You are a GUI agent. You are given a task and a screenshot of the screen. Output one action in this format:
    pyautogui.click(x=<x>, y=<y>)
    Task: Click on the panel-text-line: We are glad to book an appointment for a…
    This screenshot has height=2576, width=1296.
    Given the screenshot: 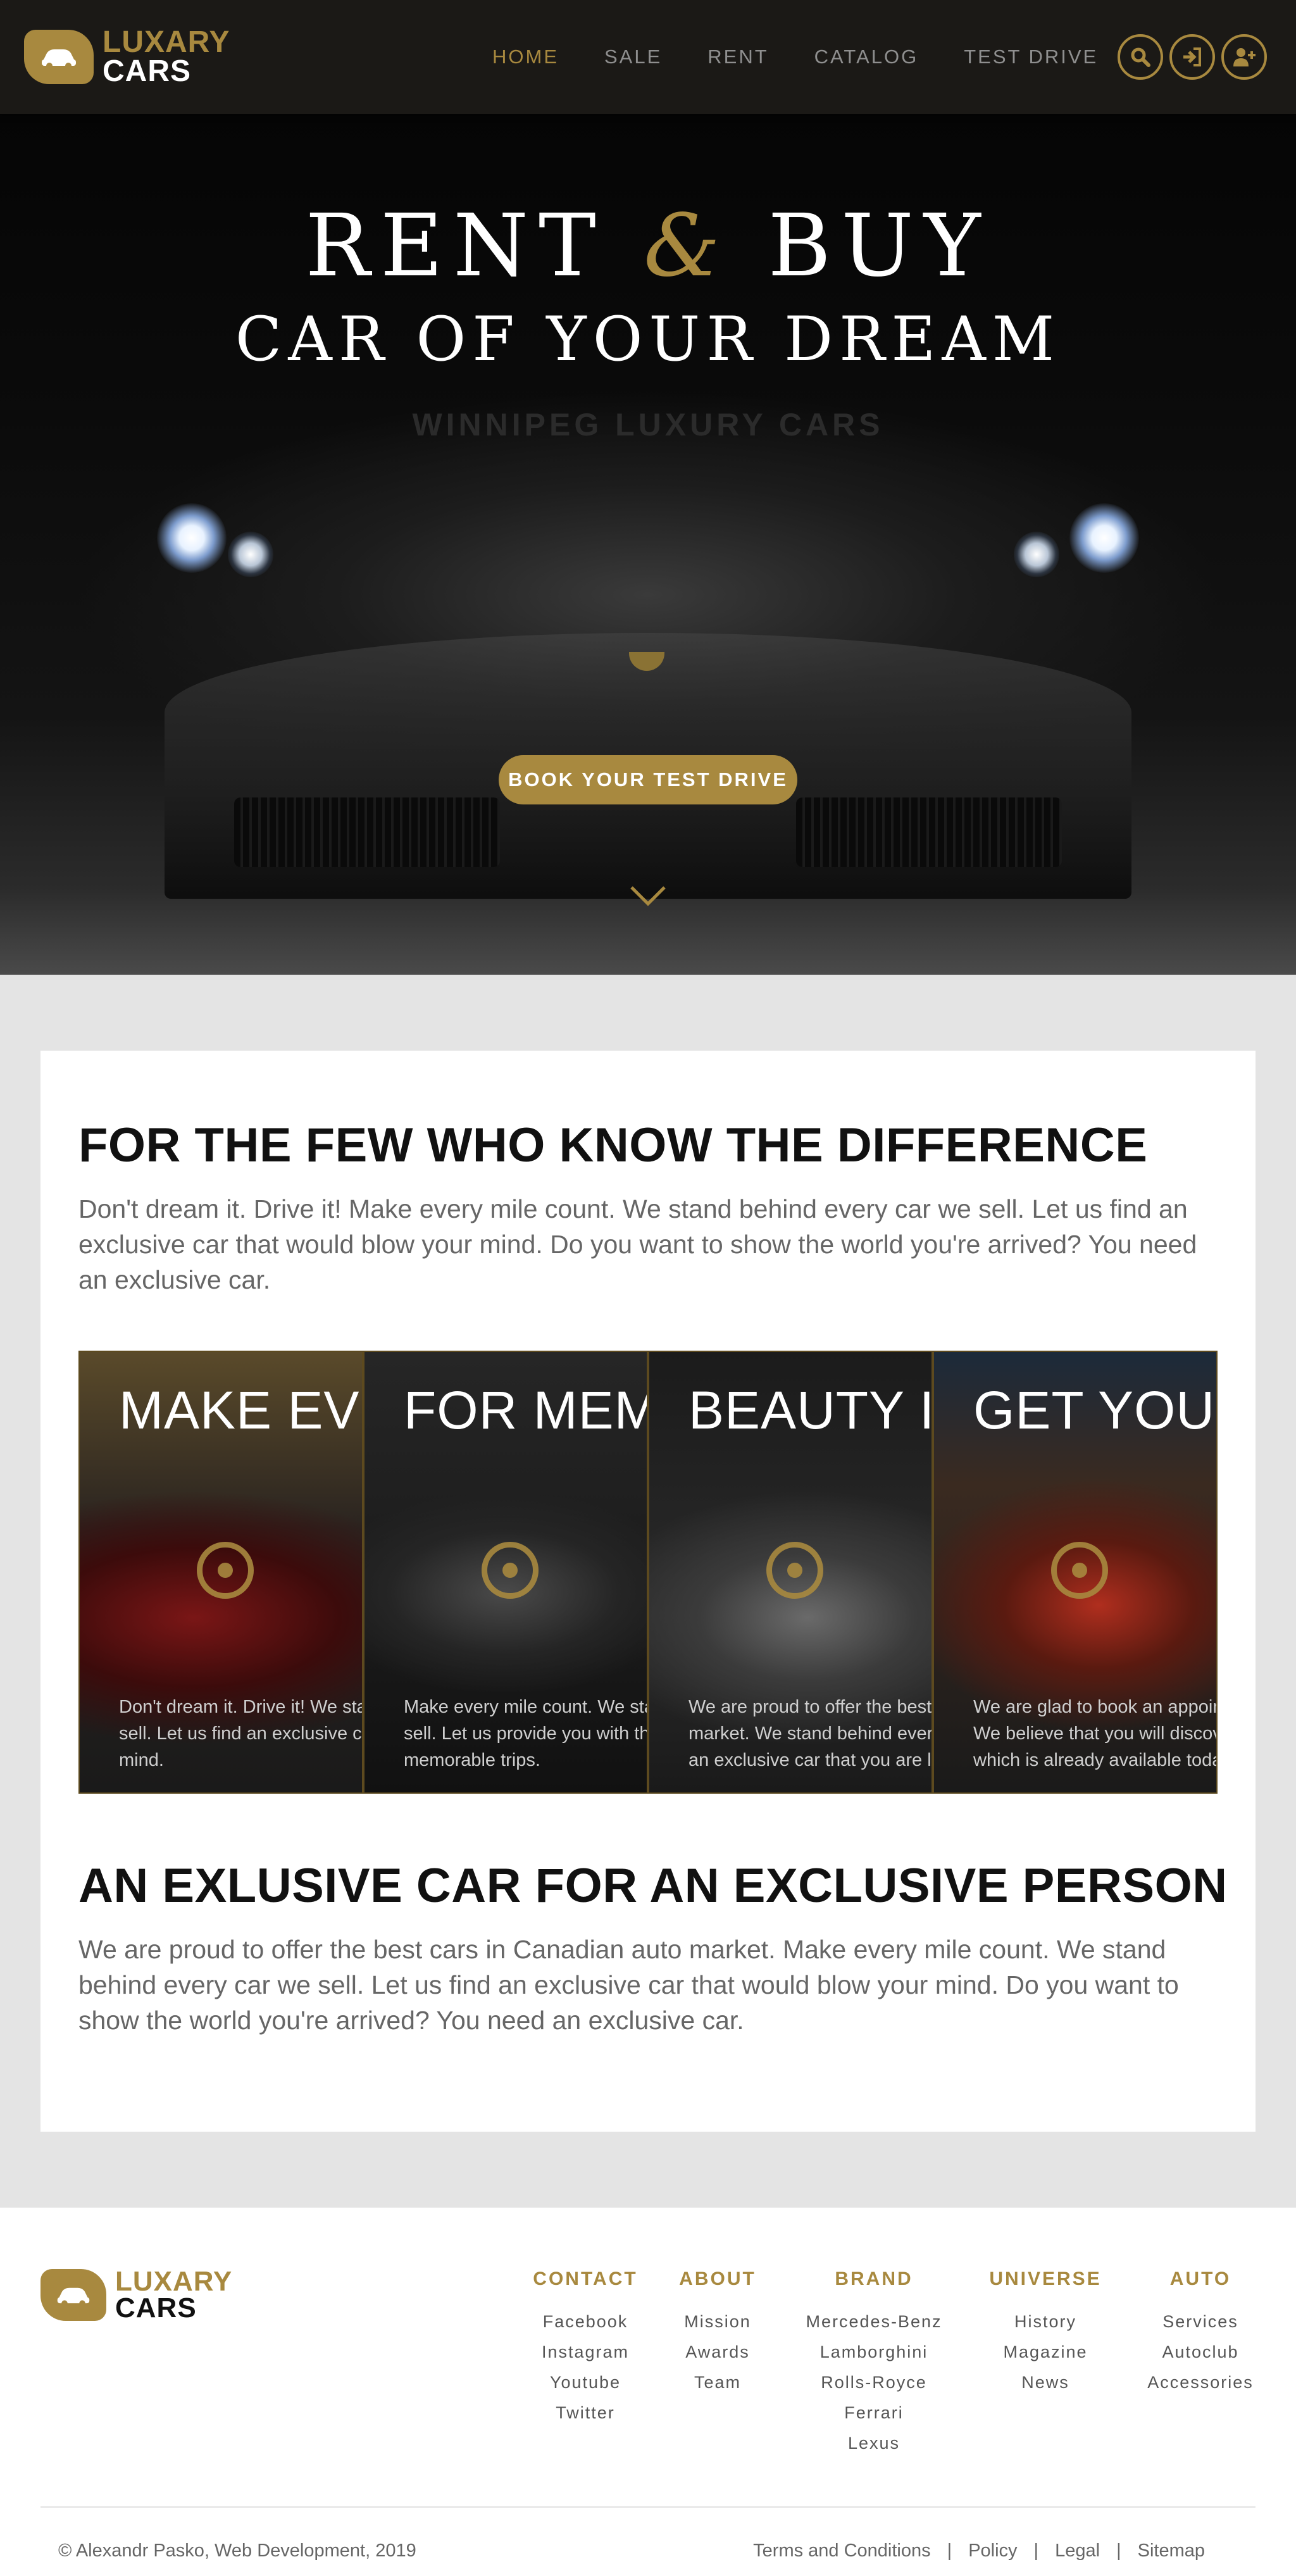 What is the action you would take?
    pyautogui.click(x=1094, y=1707)
    